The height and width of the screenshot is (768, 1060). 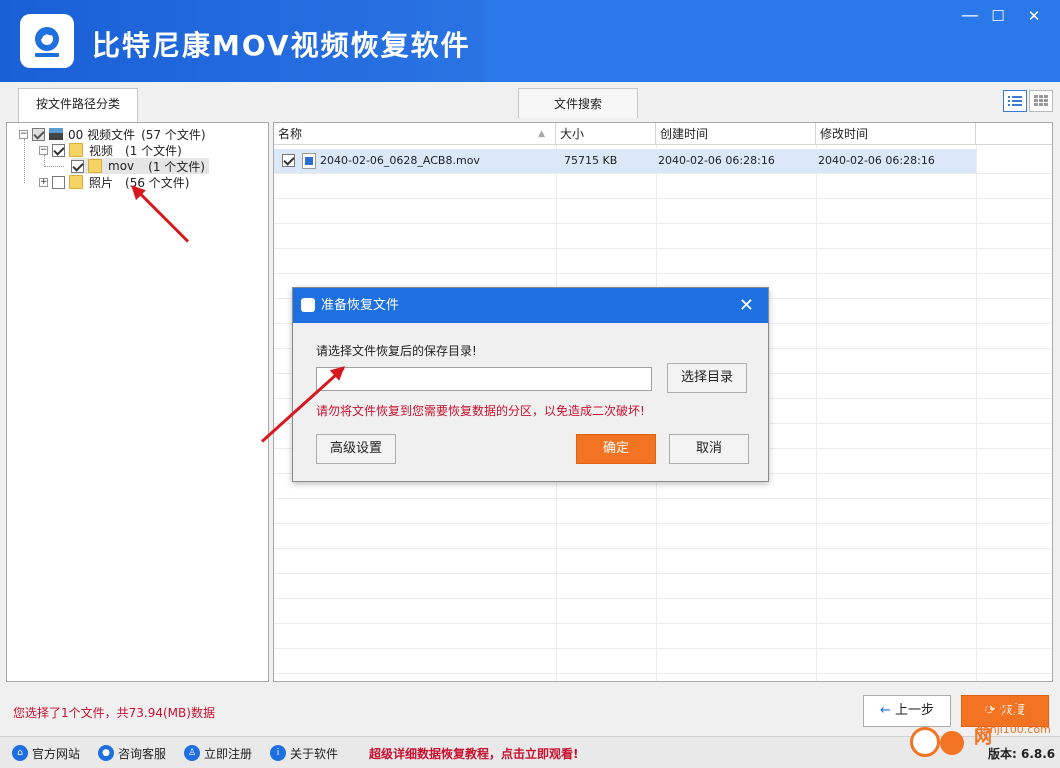 I want to click on app-header: 比特尼康MOV视频恢复软件 — ☐ ✕, so click(x=530, y=41).